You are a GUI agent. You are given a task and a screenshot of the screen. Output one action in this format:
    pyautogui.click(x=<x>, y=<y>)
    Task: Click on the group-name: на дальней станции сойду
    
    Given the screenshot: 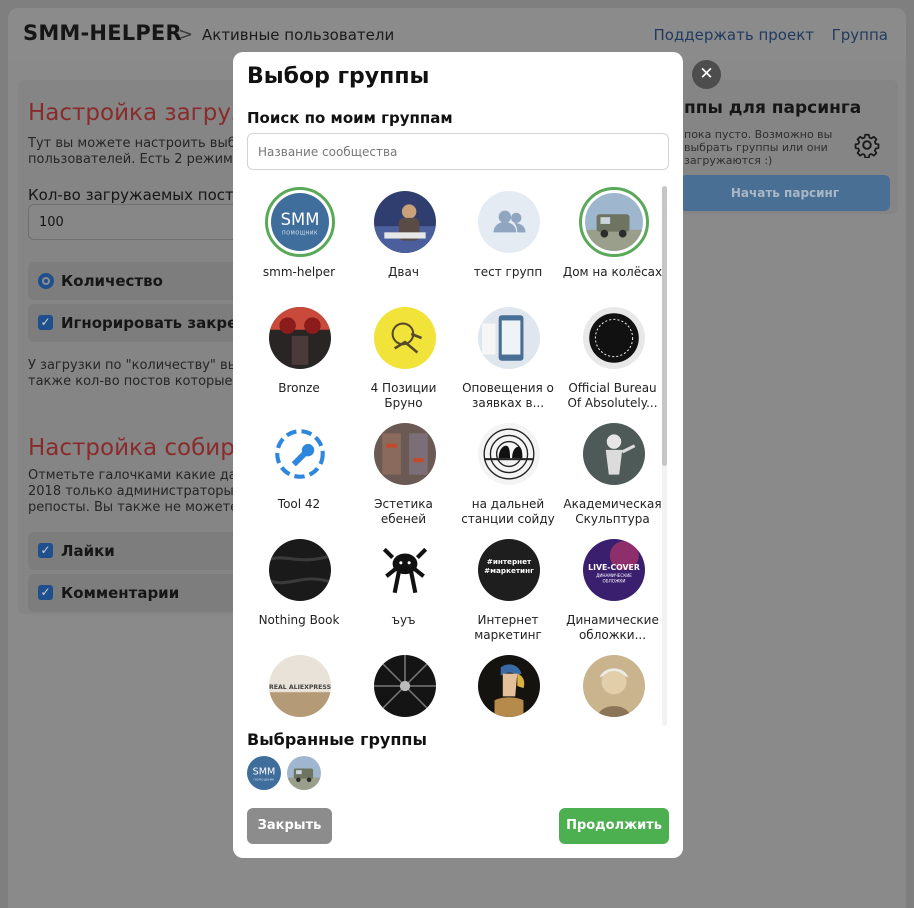 What is the action you would take?
    pyautogui.click(x=508, y=511)
    